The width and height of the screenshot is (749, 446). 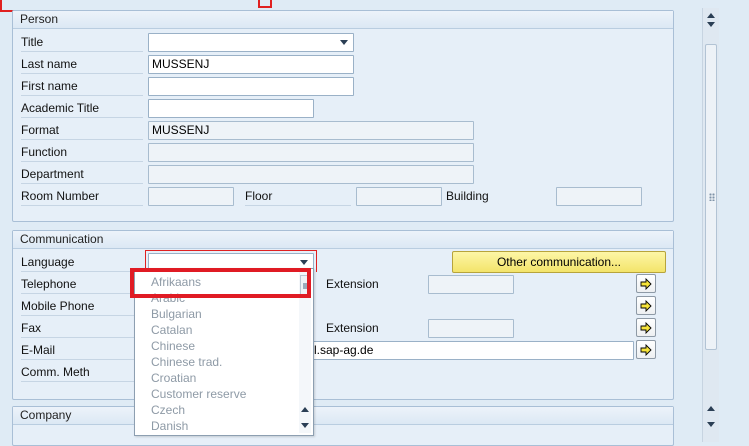 I want to click on mobile-phone-label: Mobile Phone, so click(x=82, y=306).